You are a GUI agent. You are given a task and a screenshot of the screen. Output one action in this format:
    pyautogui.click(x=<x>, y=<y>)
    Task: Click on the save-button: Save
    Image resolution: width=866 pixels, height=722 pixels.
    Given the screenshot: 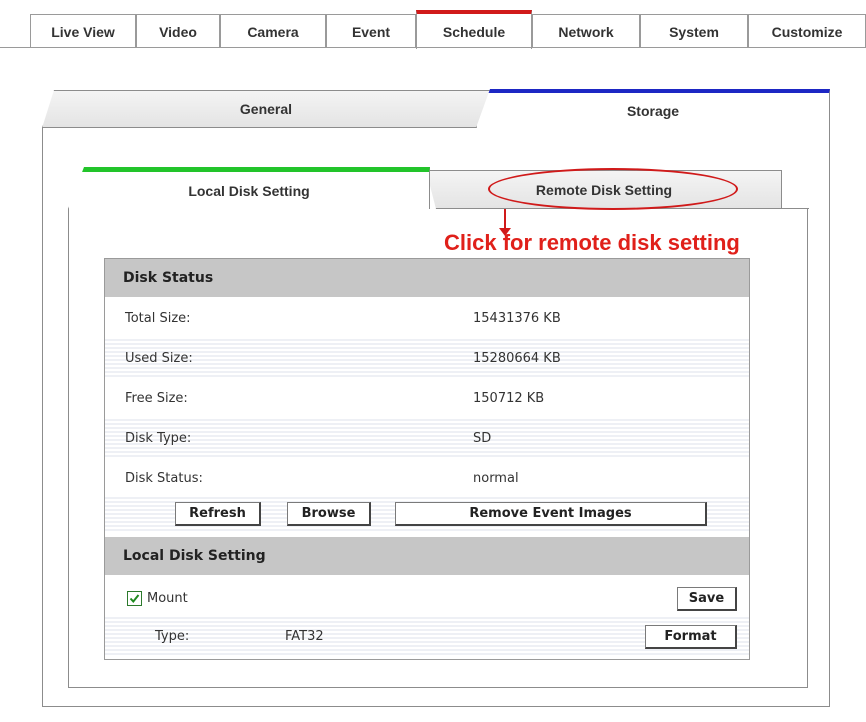 What is the action you would take?
    pyautogui.click(x=707, y=599)
    